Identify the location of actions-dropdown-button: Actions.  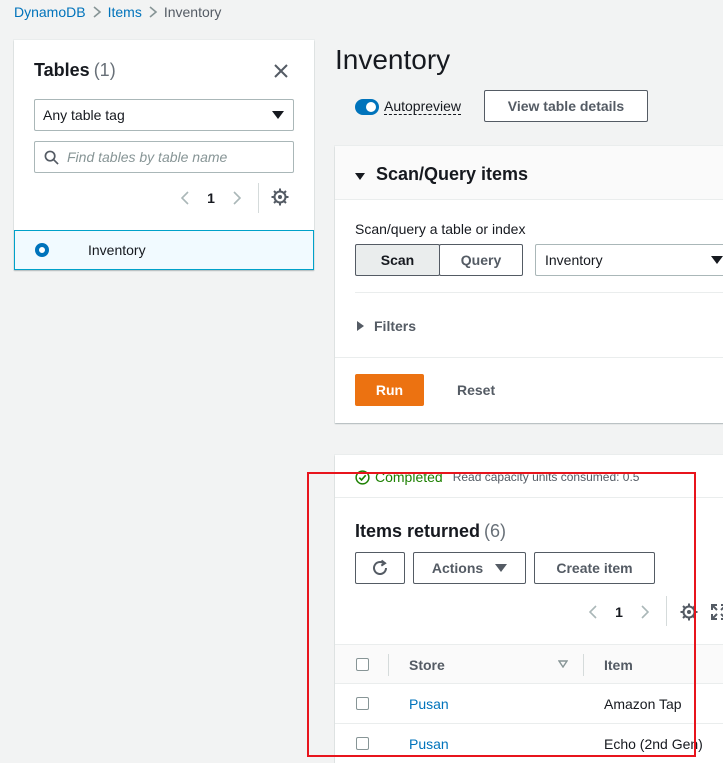
(469, 568).